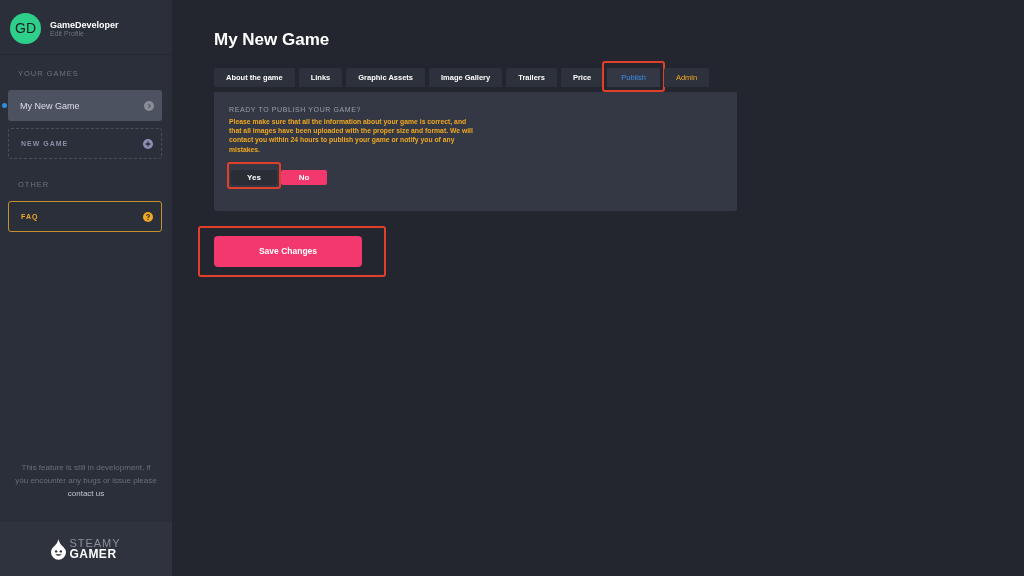 Image resolution: width=1024 pixels, height=576 pixels. Describe the element at coordinates (25, 28) in the screenshot. I see `avatar: GD` at that location.